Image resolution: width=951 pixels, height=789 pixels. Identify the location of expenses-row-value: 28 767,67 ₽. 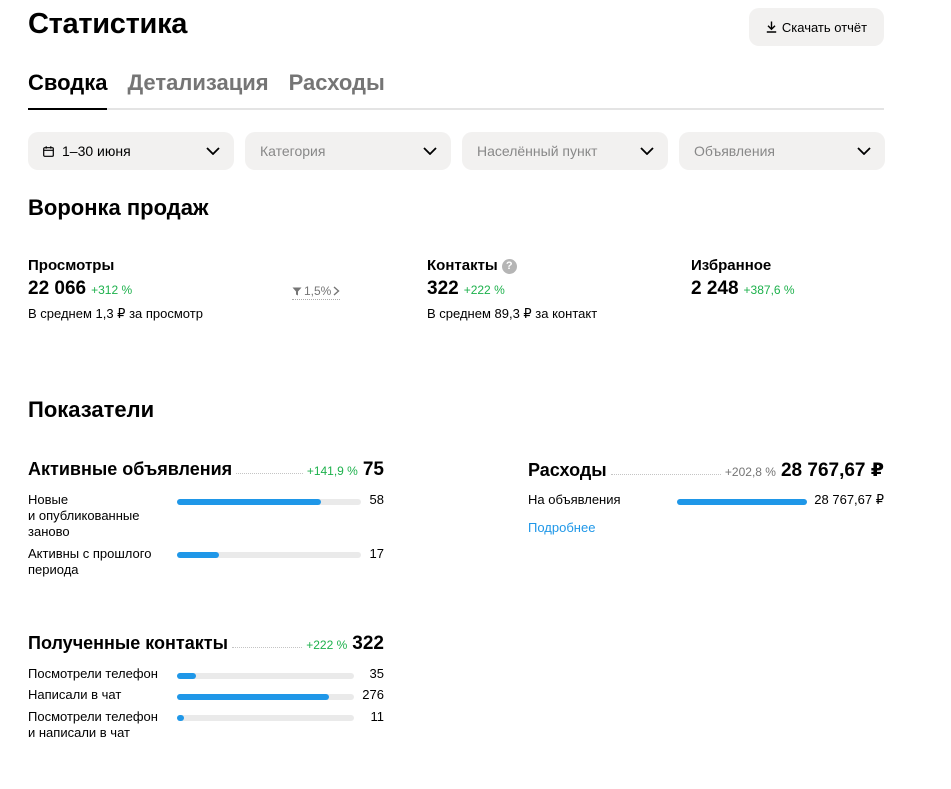
(849, 499).